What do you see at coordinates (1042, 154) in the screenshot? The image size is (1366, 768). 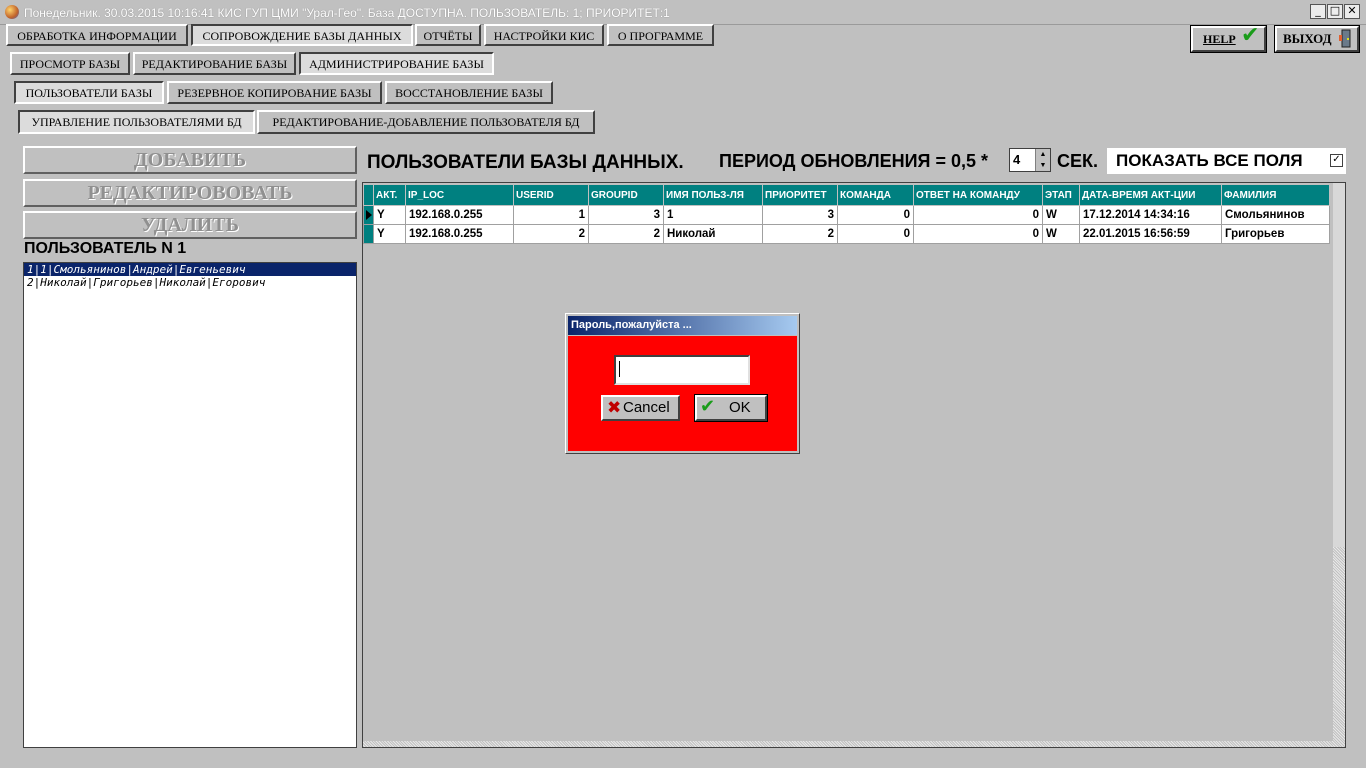 I see `spin-up-icon: ▲` at bounding box center [1042, 154].